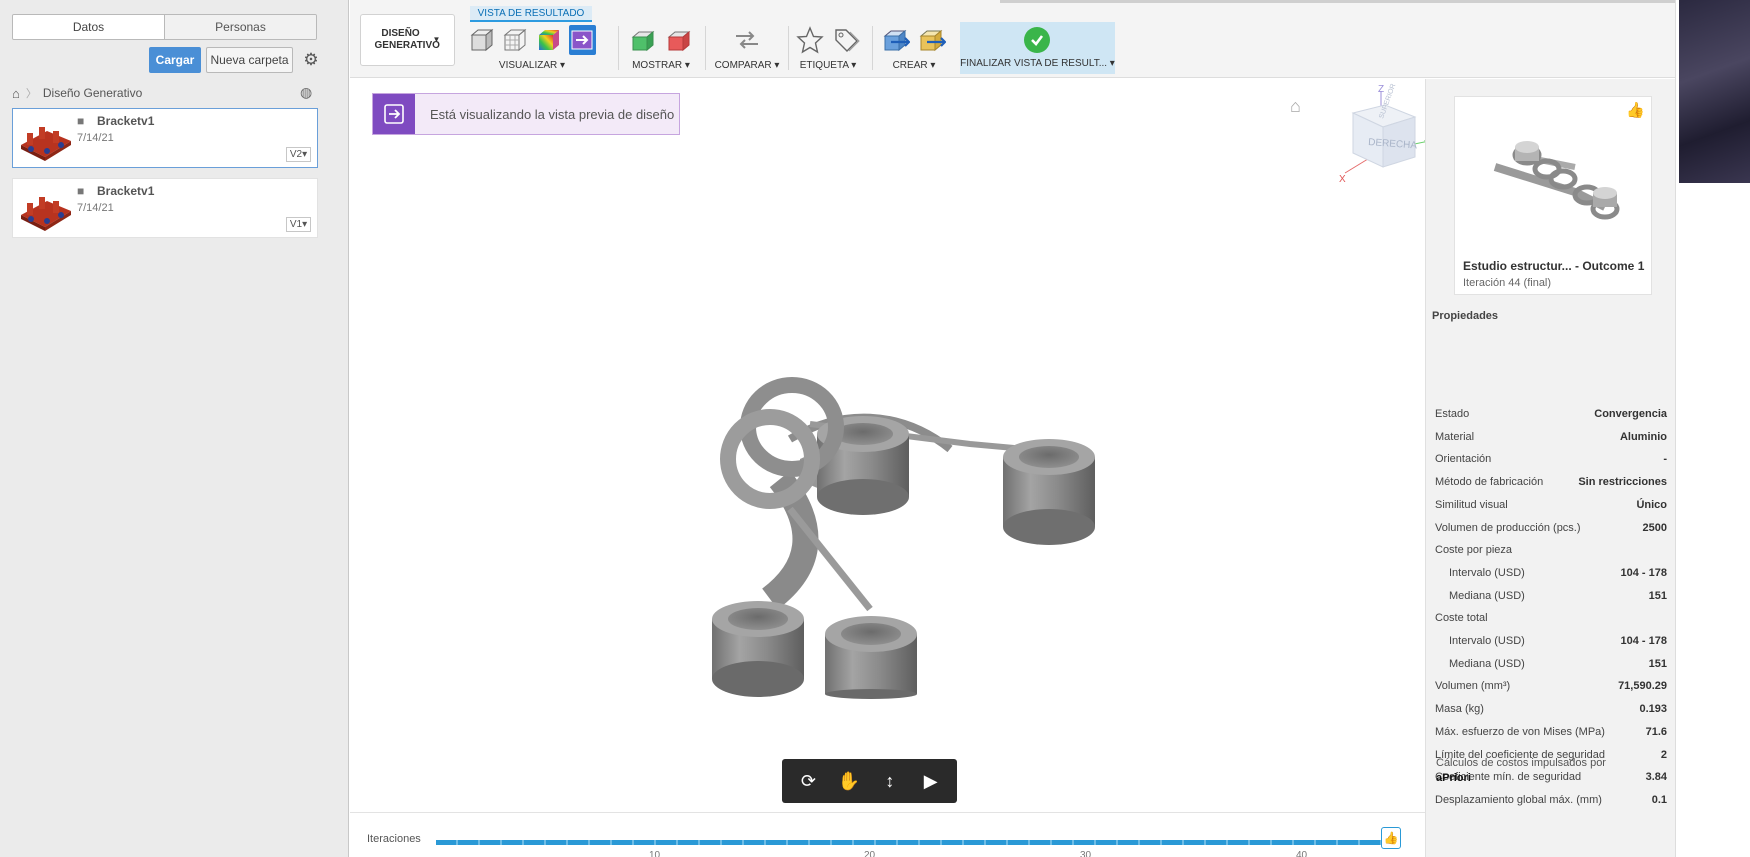 Image resolution: width=1750 pixels, height=857 pixels. What do you see at coordinates (1086, 853) in the screenshot?
I see `tick-label: 30` at bounding box center [1086, 853].